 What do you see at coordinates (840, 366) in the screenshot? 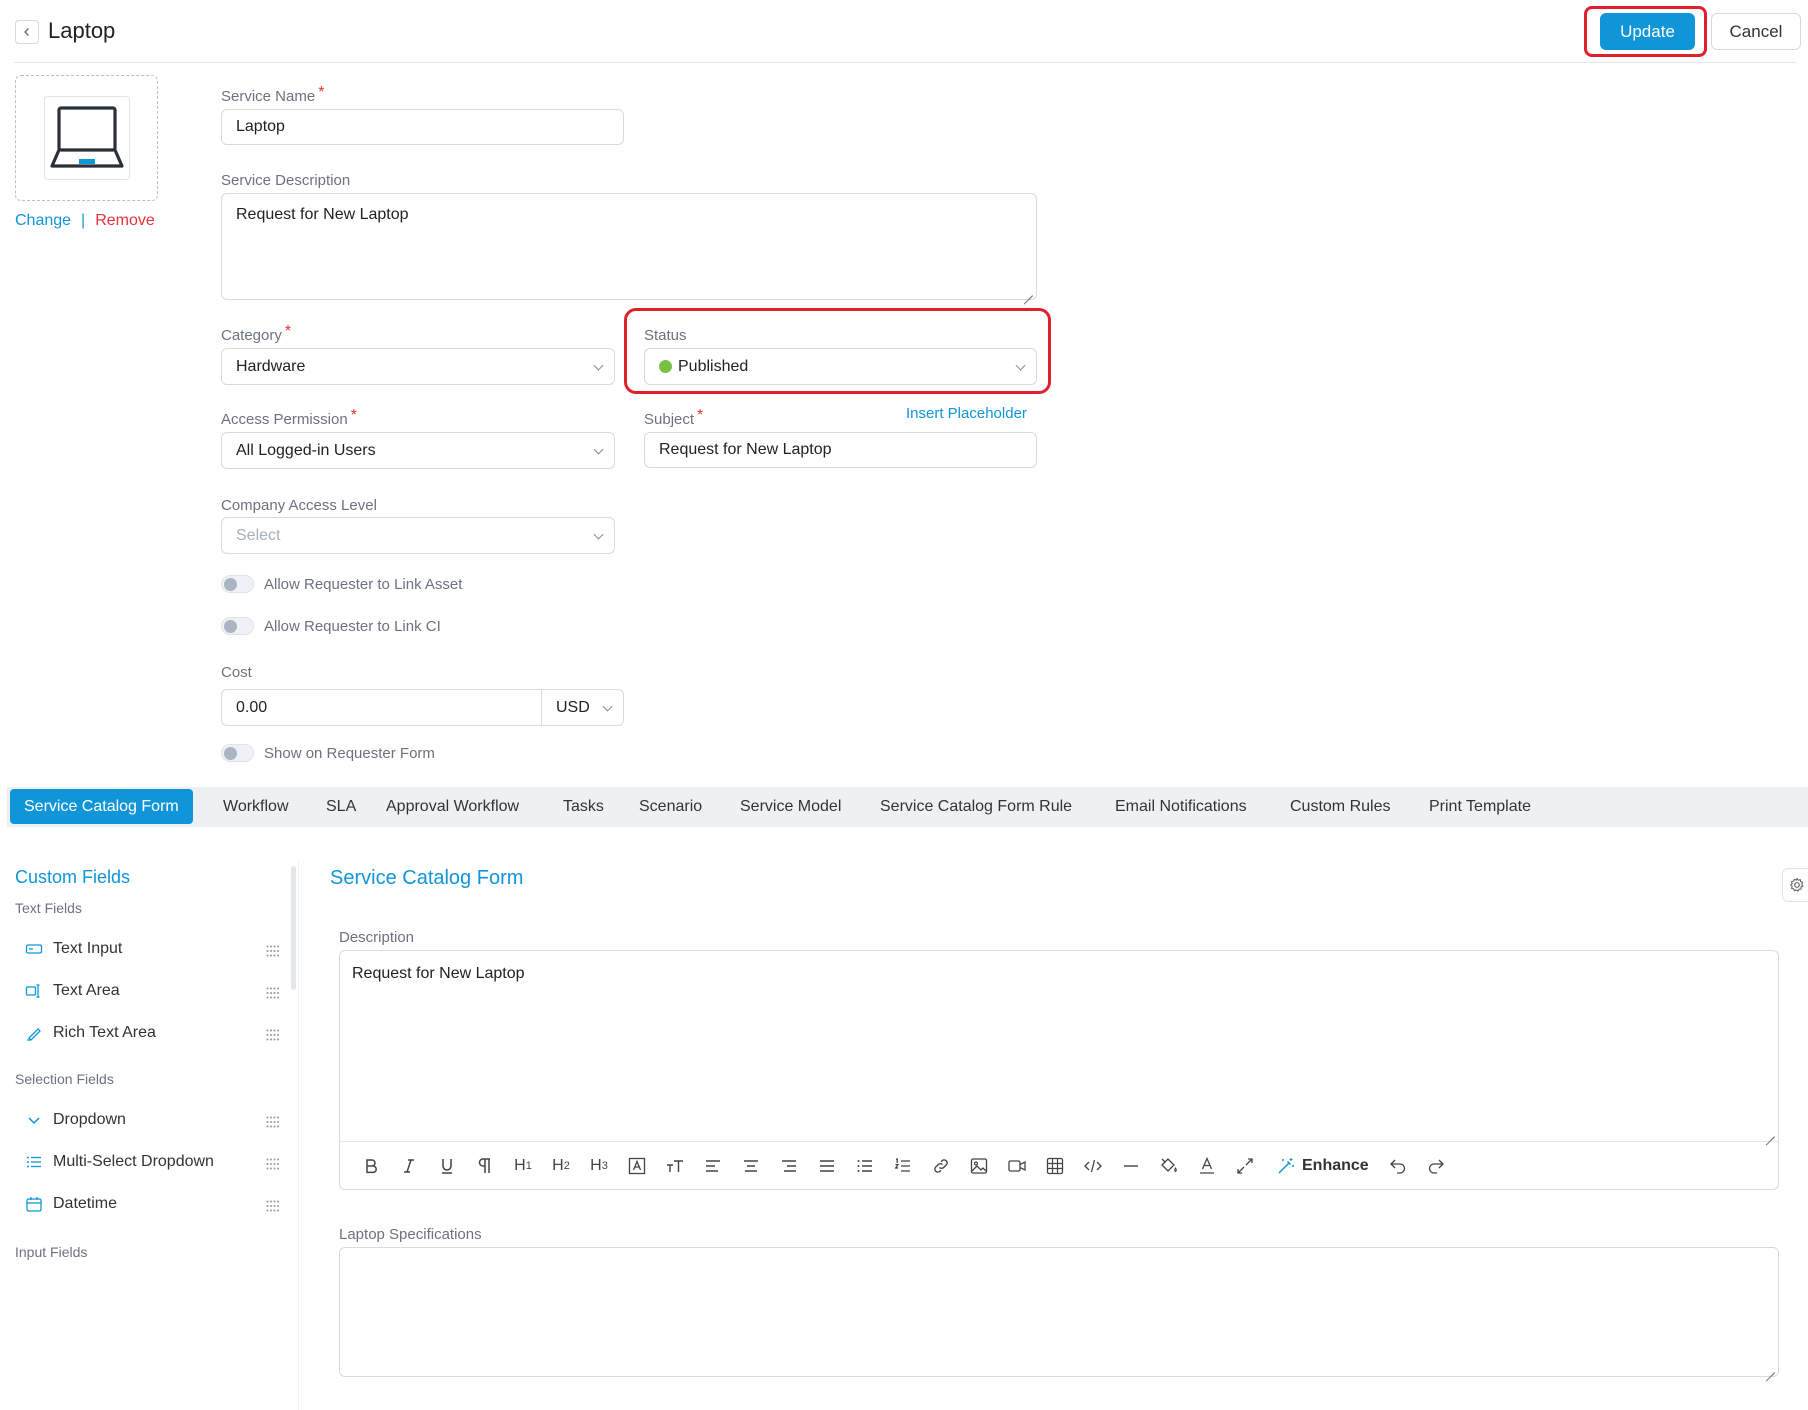
I see `status-select: Published` at bounding box center [840, 366].